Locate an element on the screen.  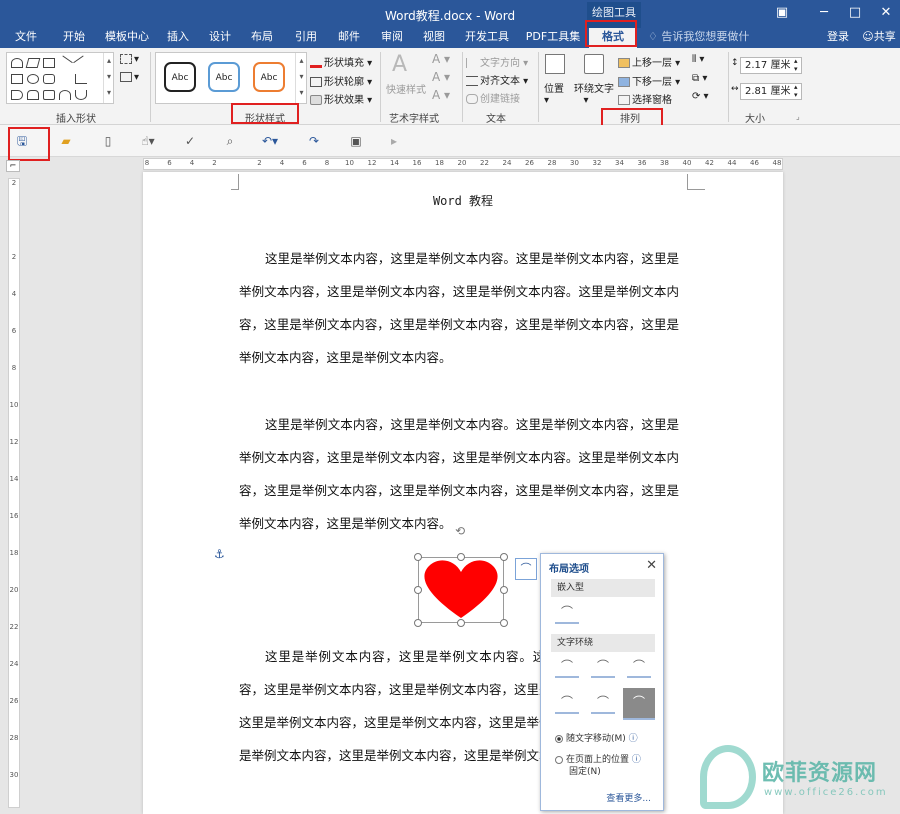
new-document-icon: ▯ is located at coordinates (108, 141).